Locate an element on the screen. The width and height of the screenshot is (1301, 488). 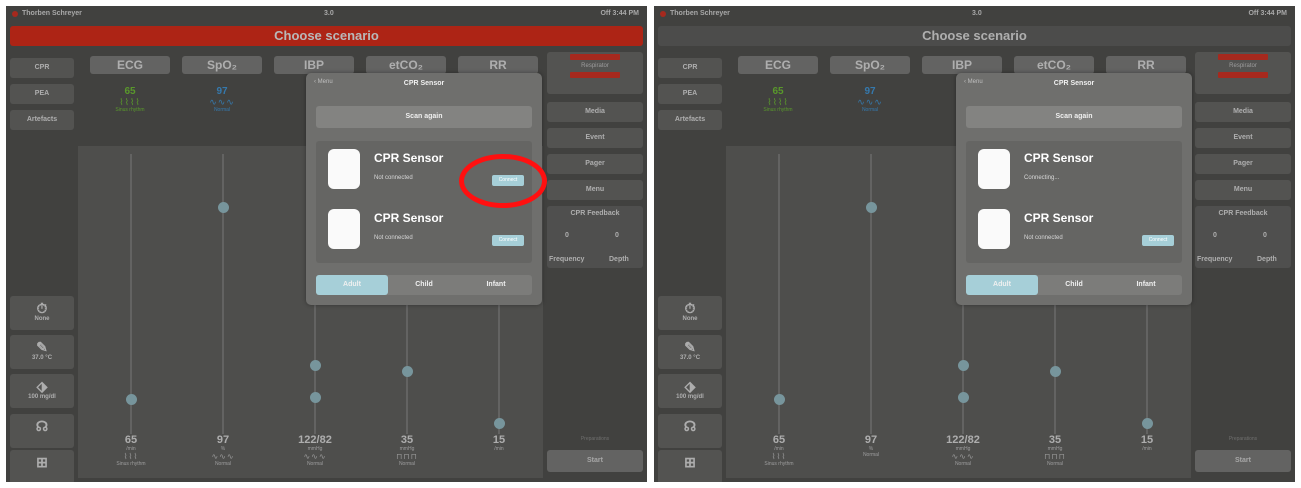
bottom-vital-1: 97% Normal is located at coordinates (871, 446).